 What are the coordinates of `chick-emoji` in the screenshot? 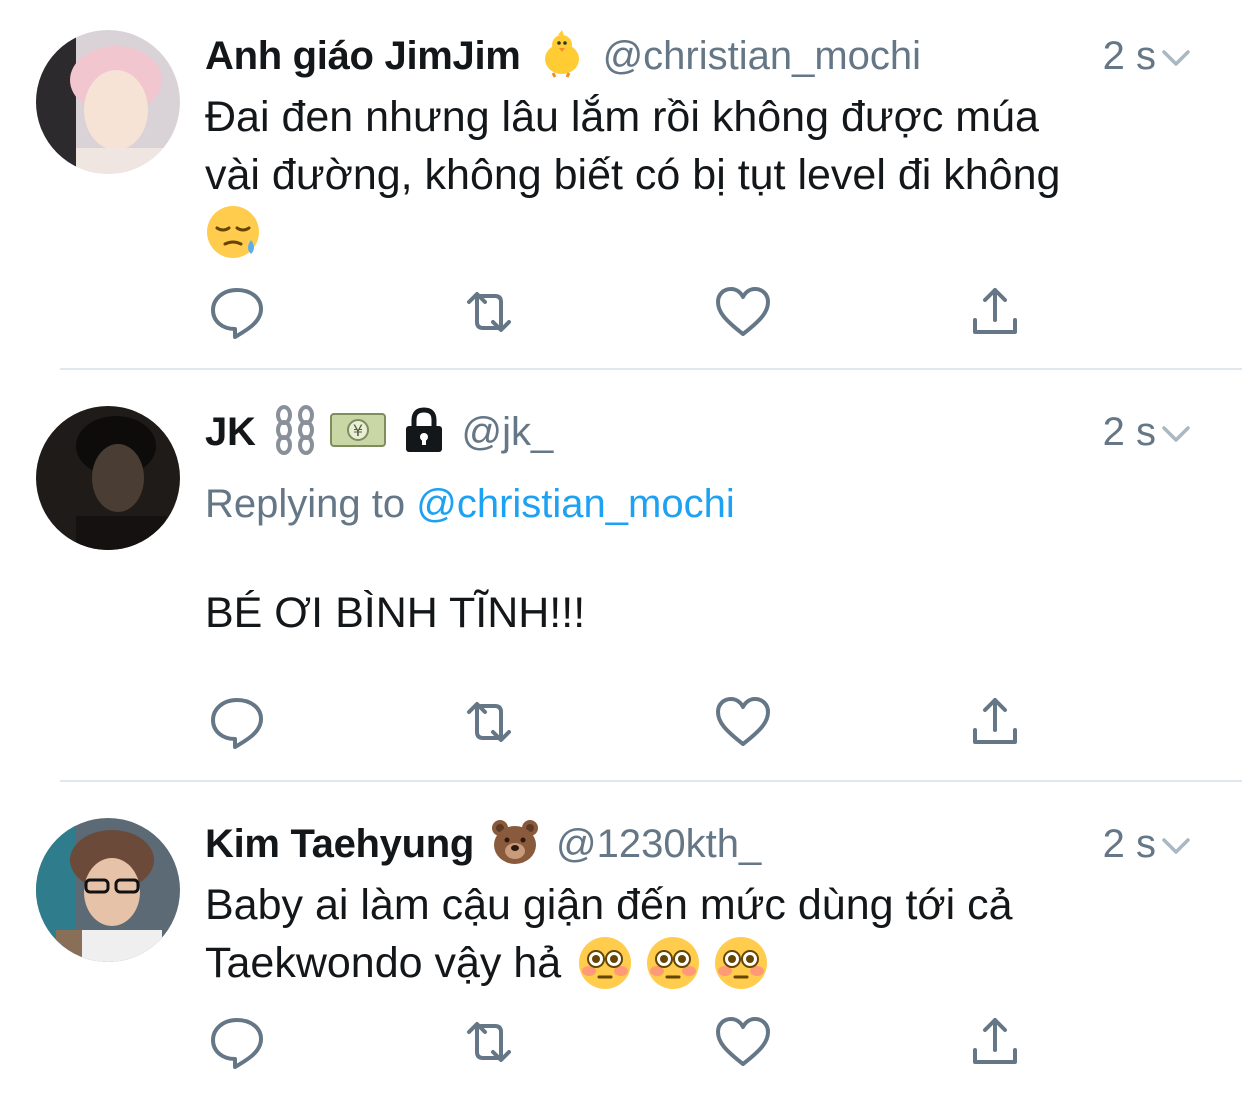 It's located at (562, 56).